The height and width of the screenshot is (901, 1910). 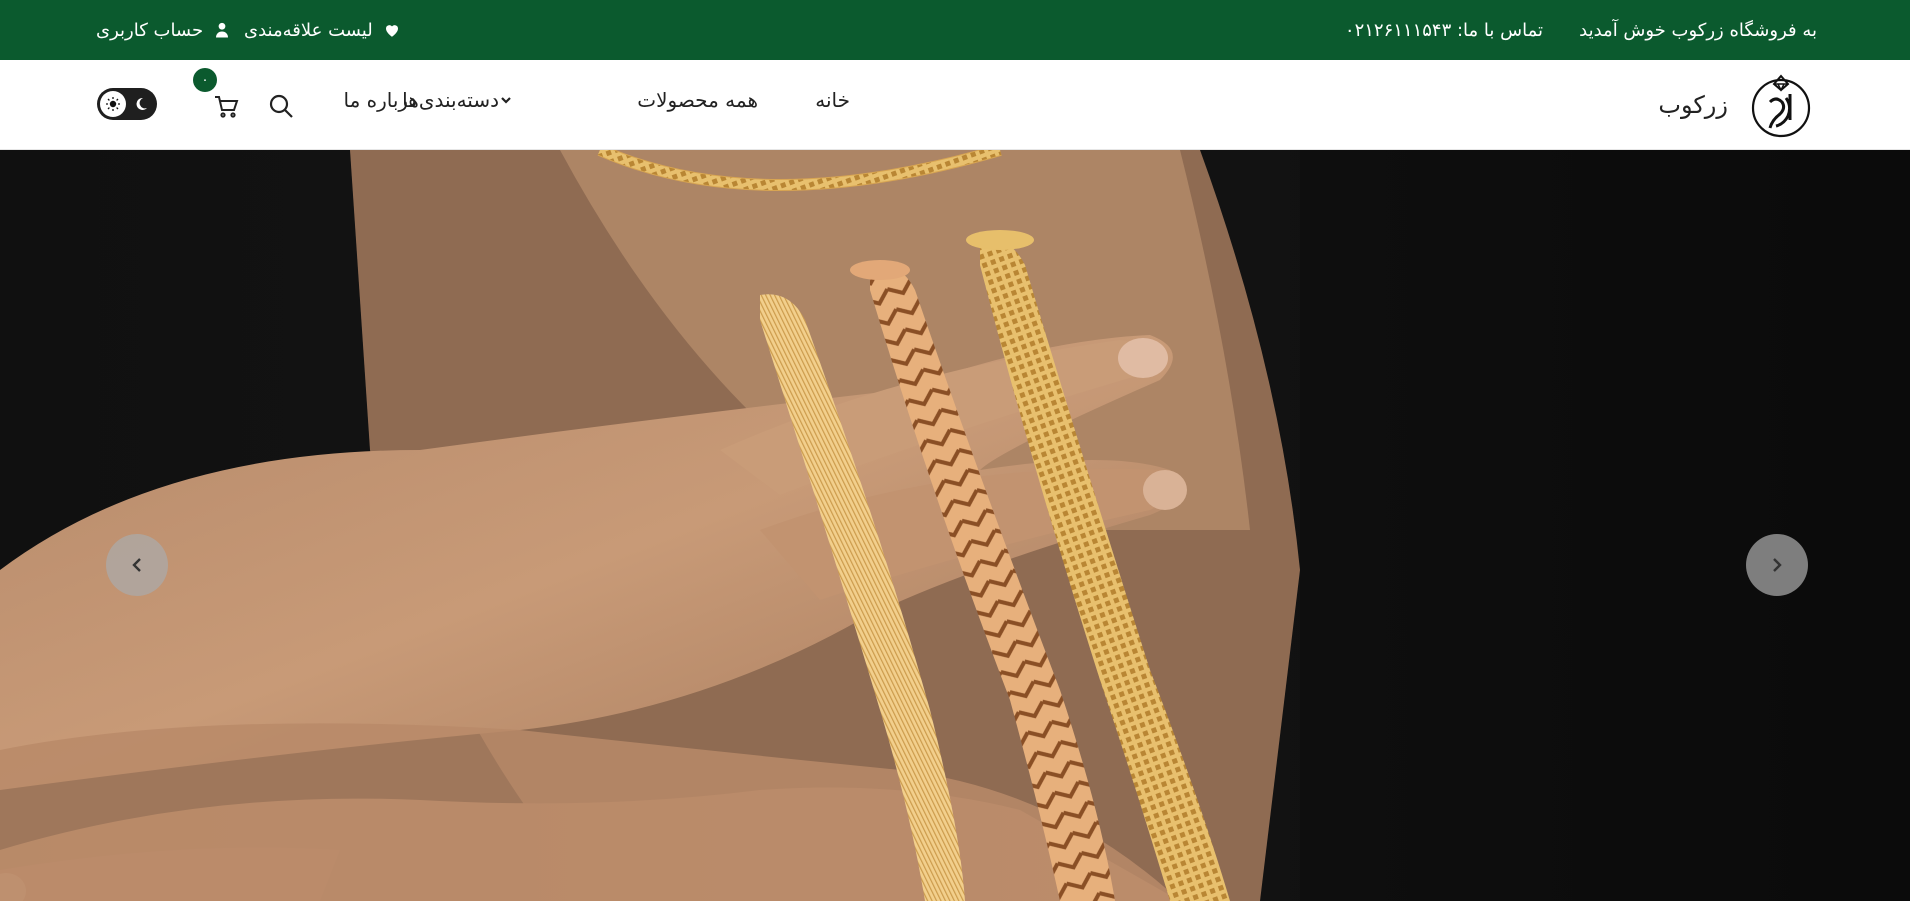 I want to click on cart-icon, so click(x=227, y=107).